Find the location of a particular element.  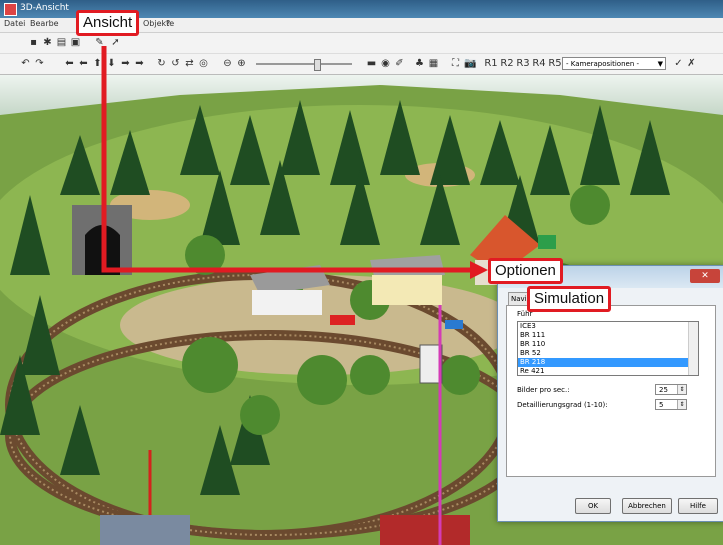

callout-ansicht: Ansicht is located at coordinates (108, 23).